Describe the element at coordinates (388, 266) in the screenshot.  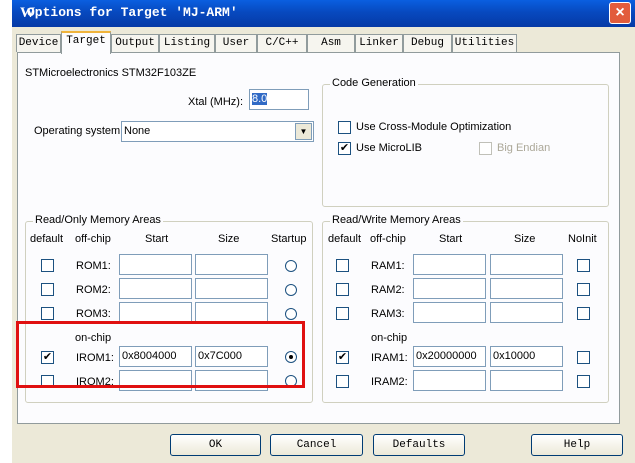
I see `ram1-label: RAM1:` at that location.